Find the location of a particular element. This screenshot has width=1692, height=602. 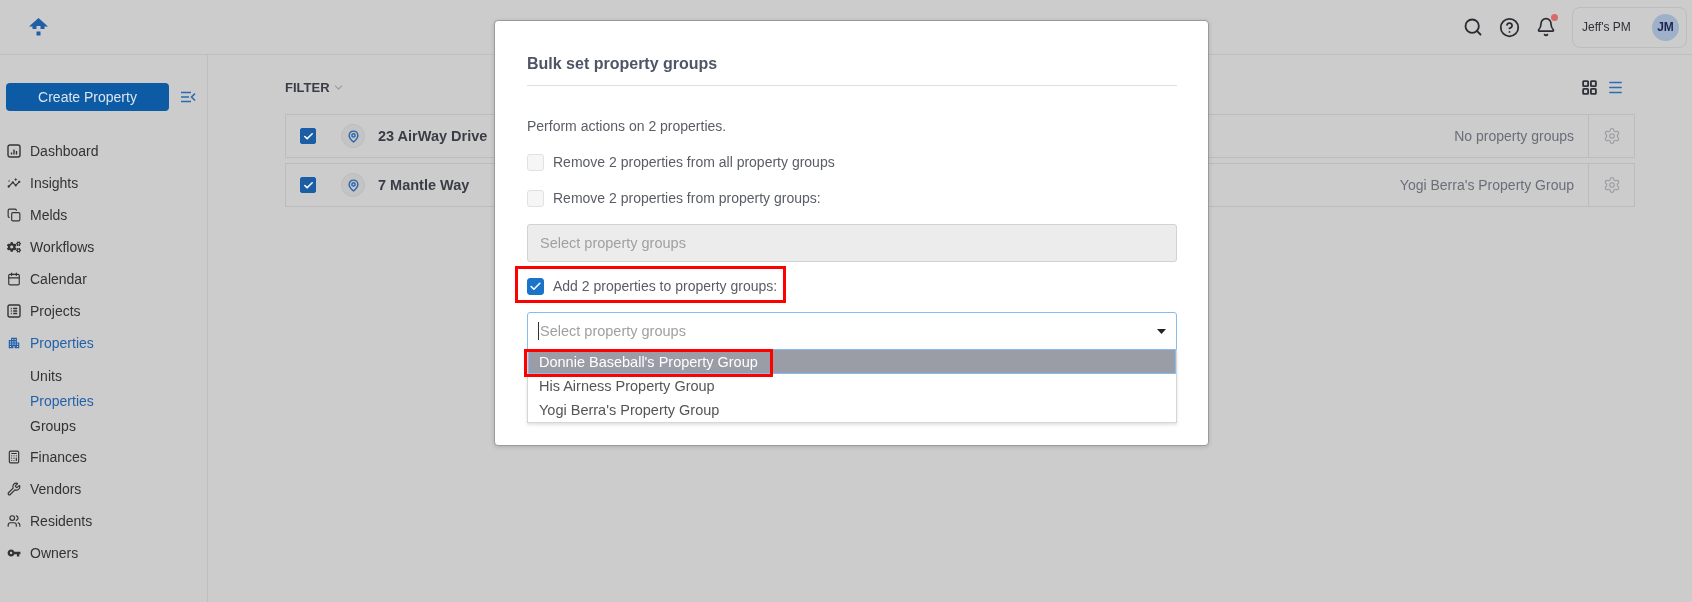

nav-subitem: Groups is located at coordinates (103, 425).